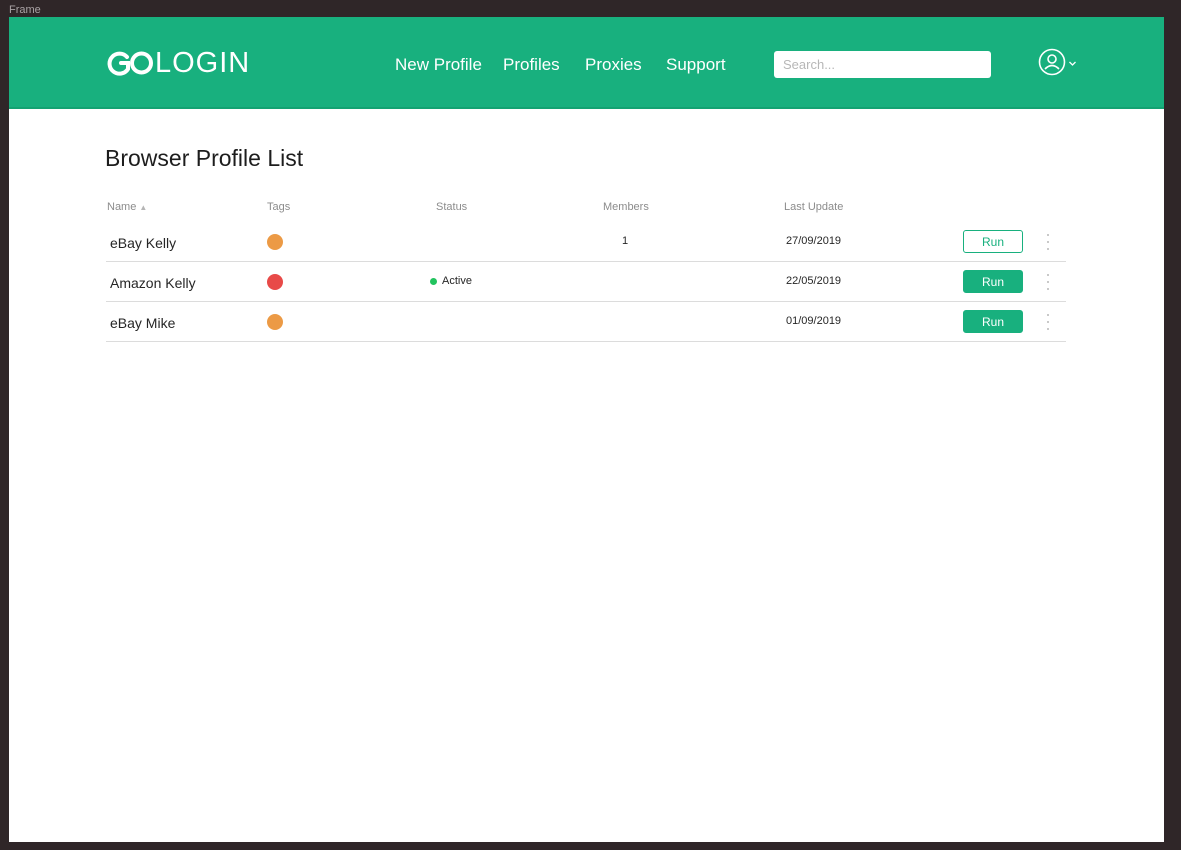  Describe the element at coordinates (613, 65) in the screenshot. I see `nav-proxies: Proxies` at that location.